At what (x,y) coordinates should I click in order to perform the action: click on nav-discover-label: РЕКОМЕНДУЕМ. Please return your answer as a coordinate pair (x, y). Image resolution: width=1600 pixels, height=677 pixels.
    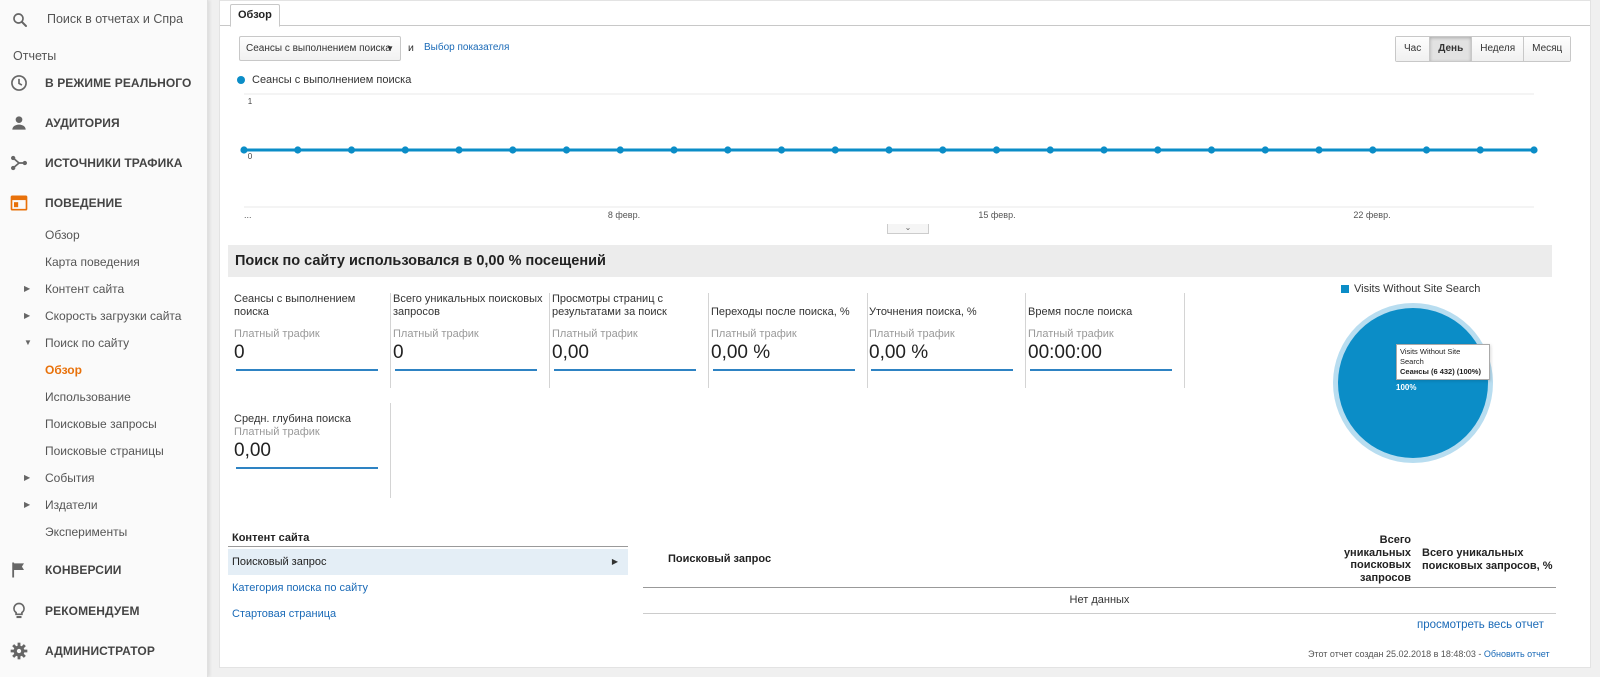
    Looking at the image, I should click on (92, 611).